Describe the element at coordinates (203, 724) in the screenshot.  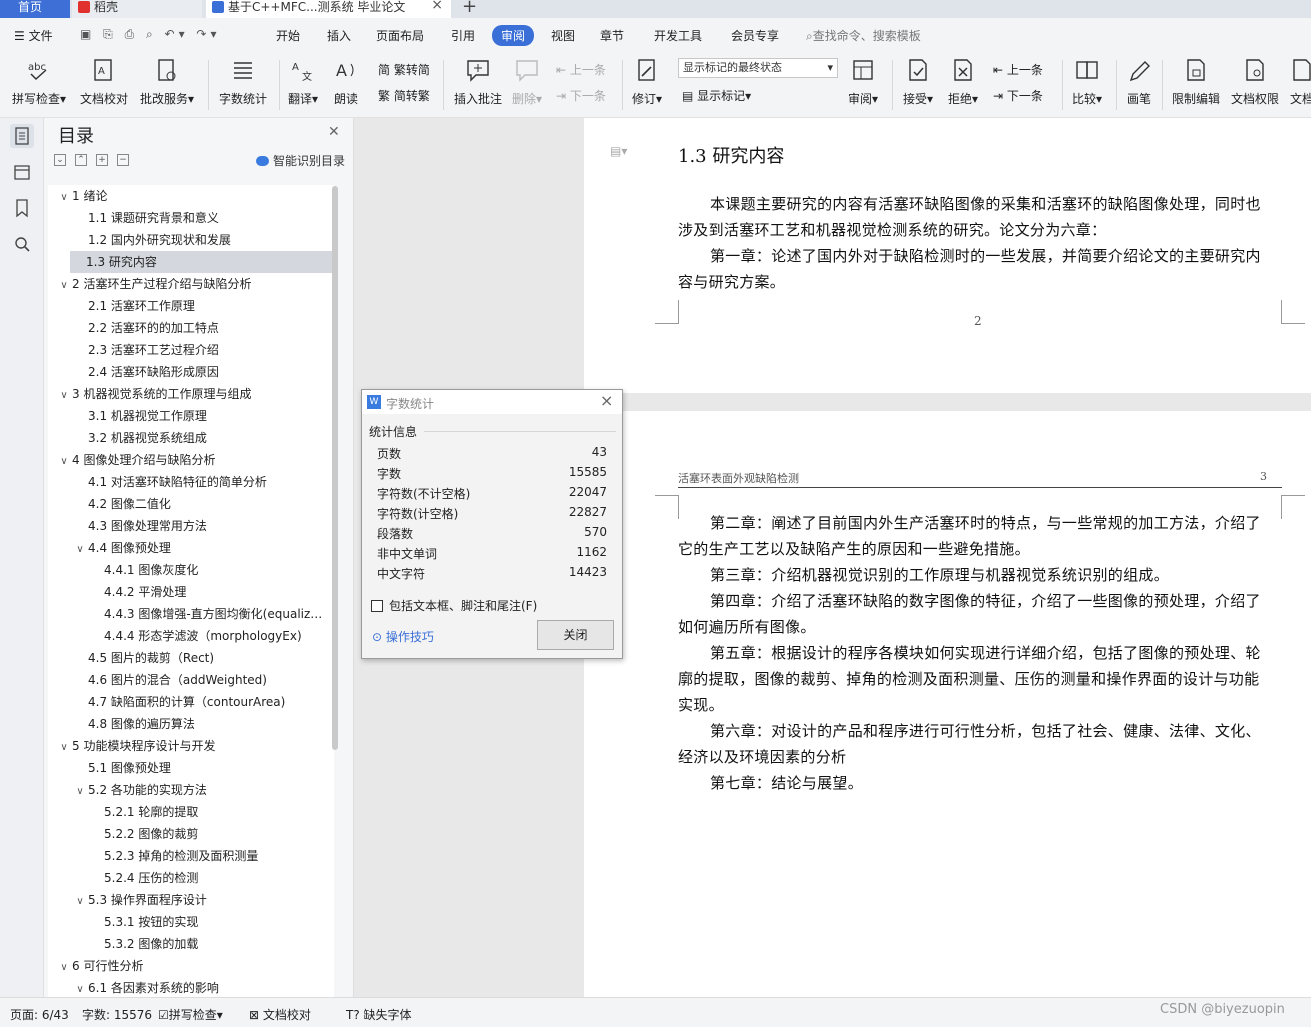
I see `toc-item: 4.8 图像的遍历算法` at that location.